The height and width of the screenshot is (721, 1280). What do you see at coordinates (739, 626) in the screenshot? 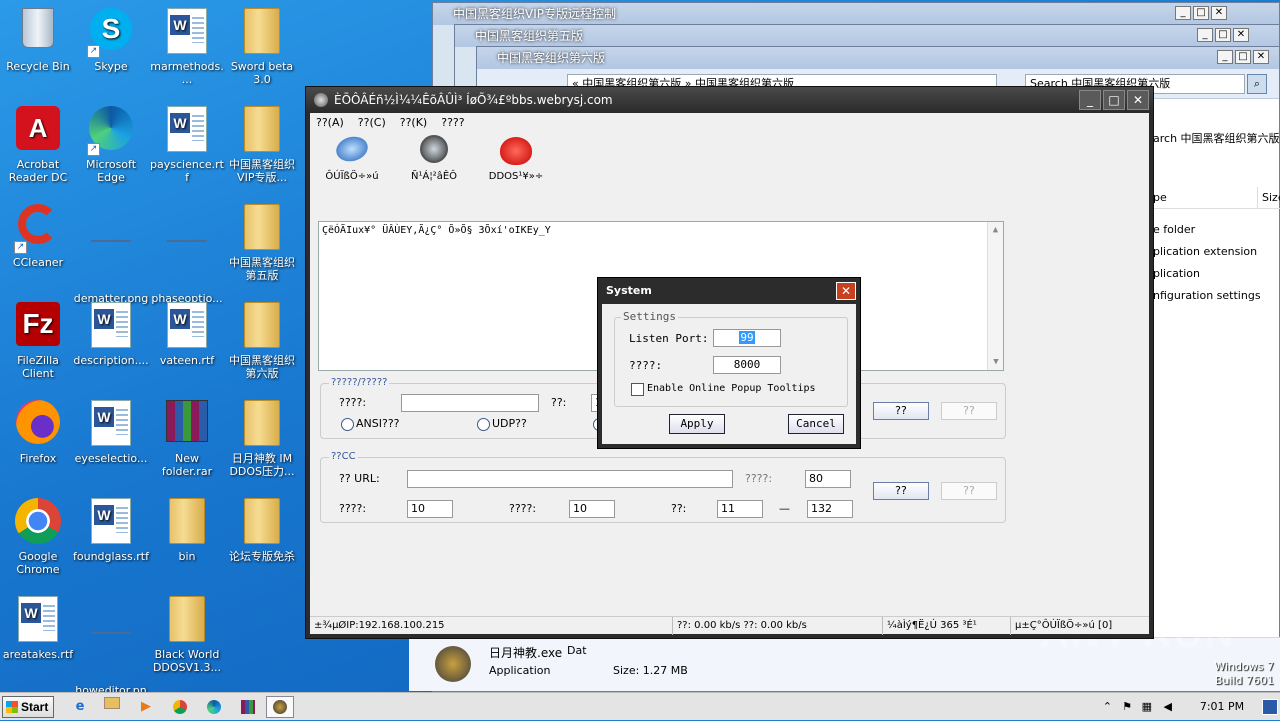
I see `status-speed: ??: 0.00 kb/s ??: 0.00 kb/s` at bounding box center [739, 626].